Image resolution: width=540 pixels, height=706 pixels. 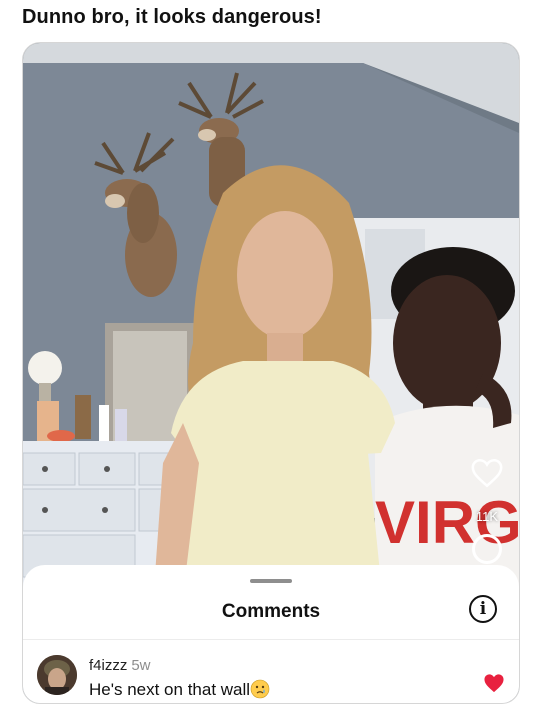 I want to click on crying-face-emoji-icon, so click(x=260, y=689).